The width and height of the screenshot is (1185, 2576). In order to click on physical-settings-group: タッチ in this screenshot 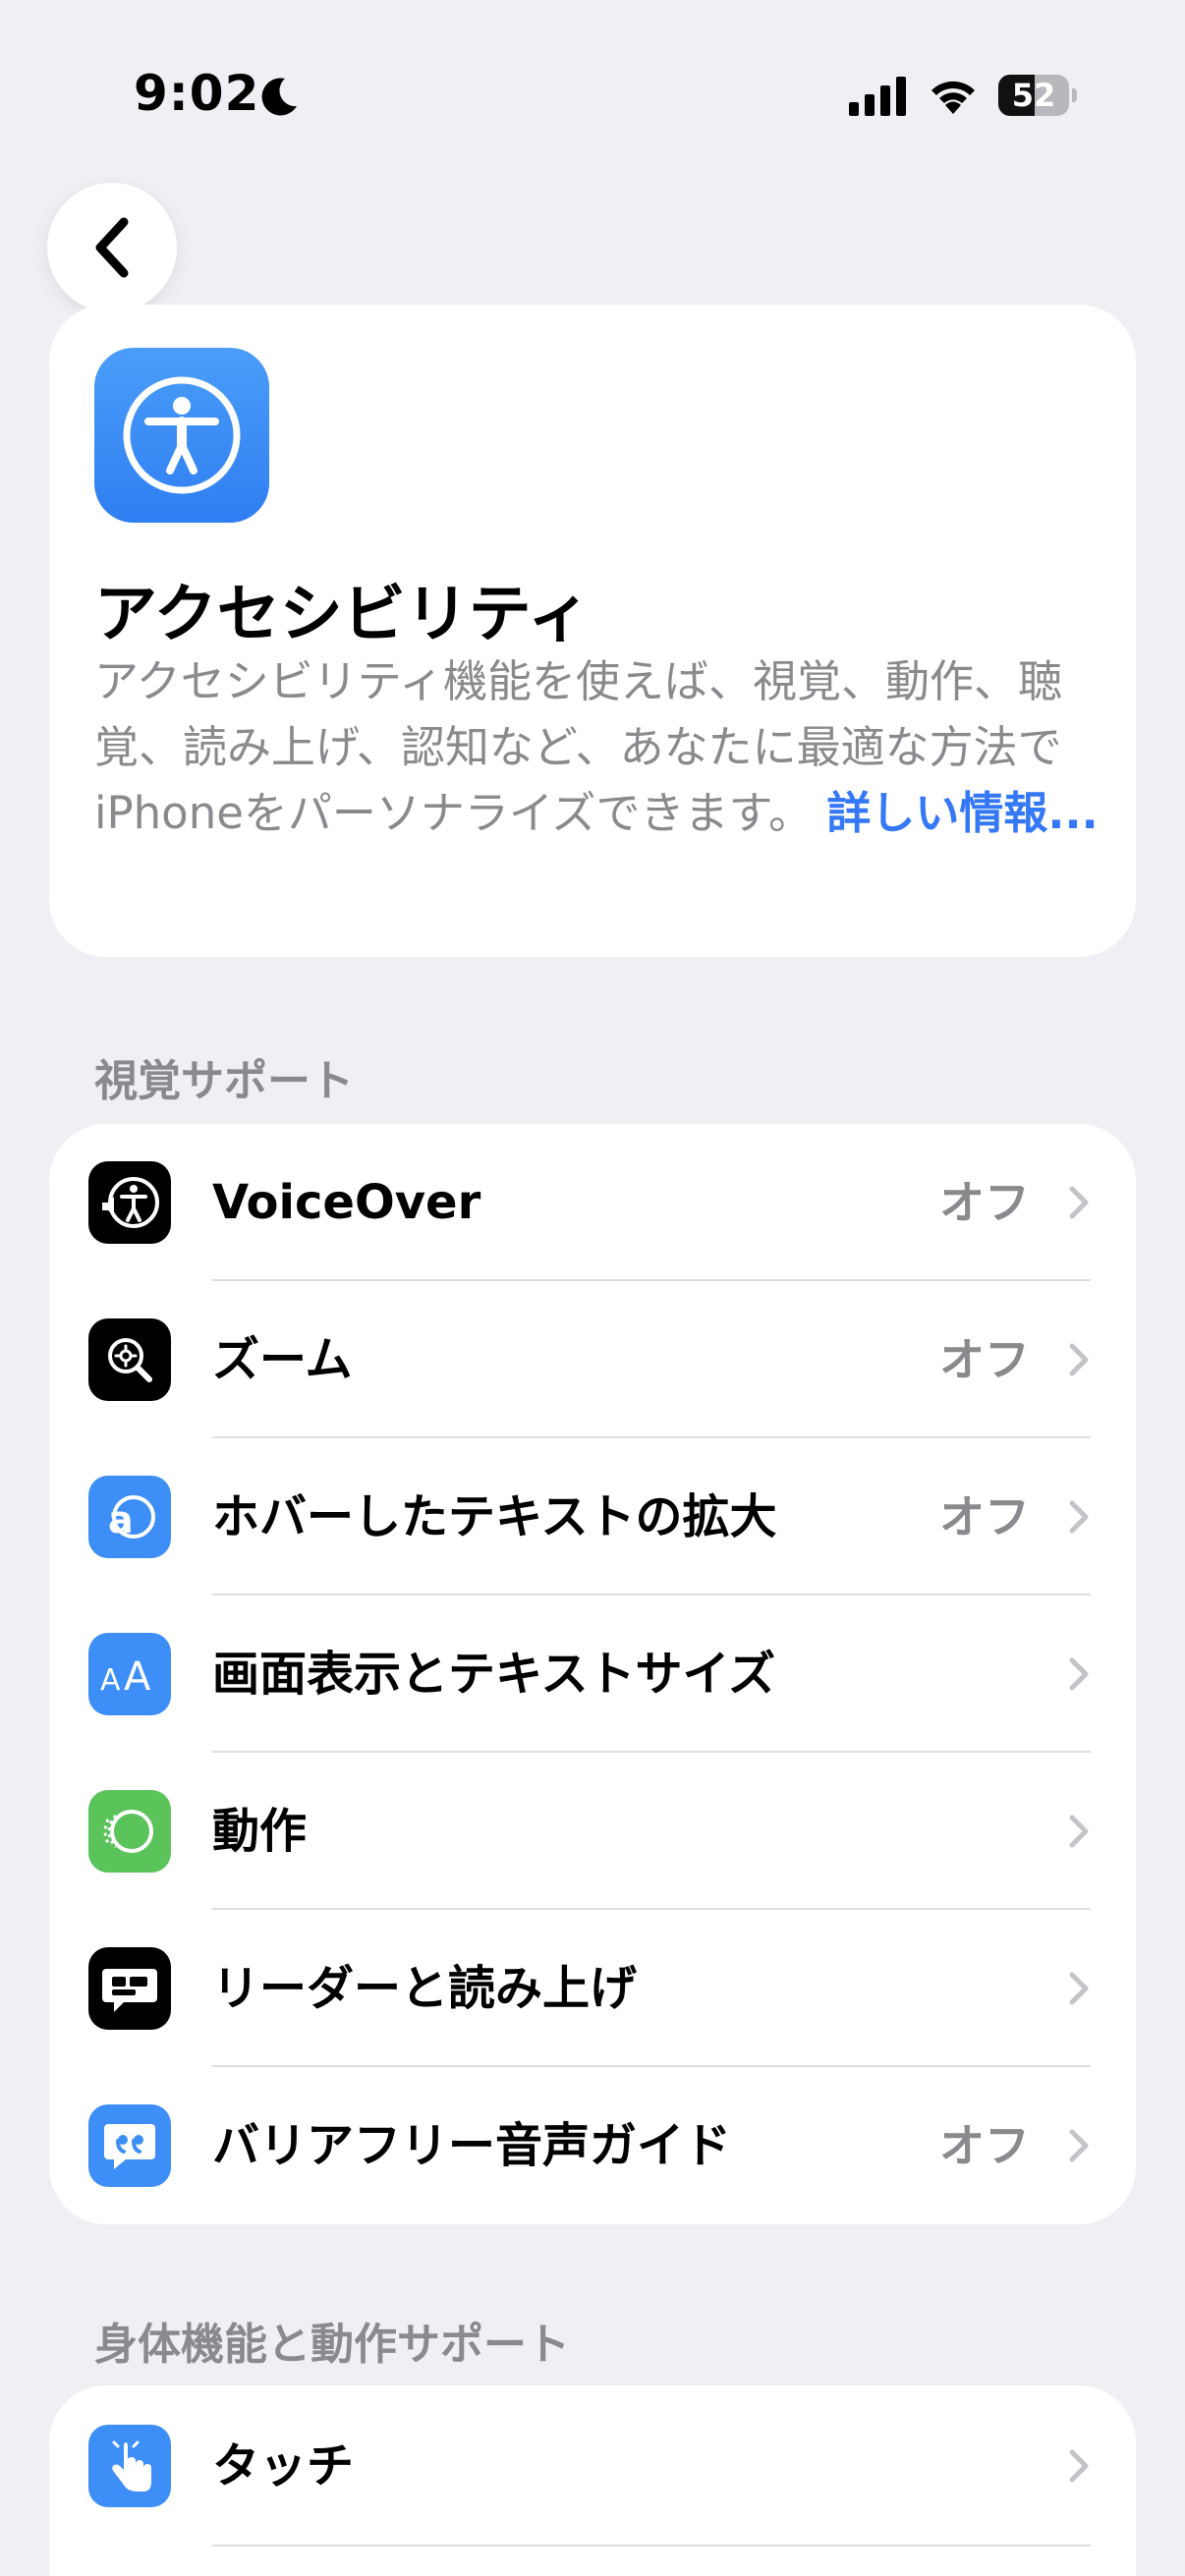, I will do `click(592, 2480)`.